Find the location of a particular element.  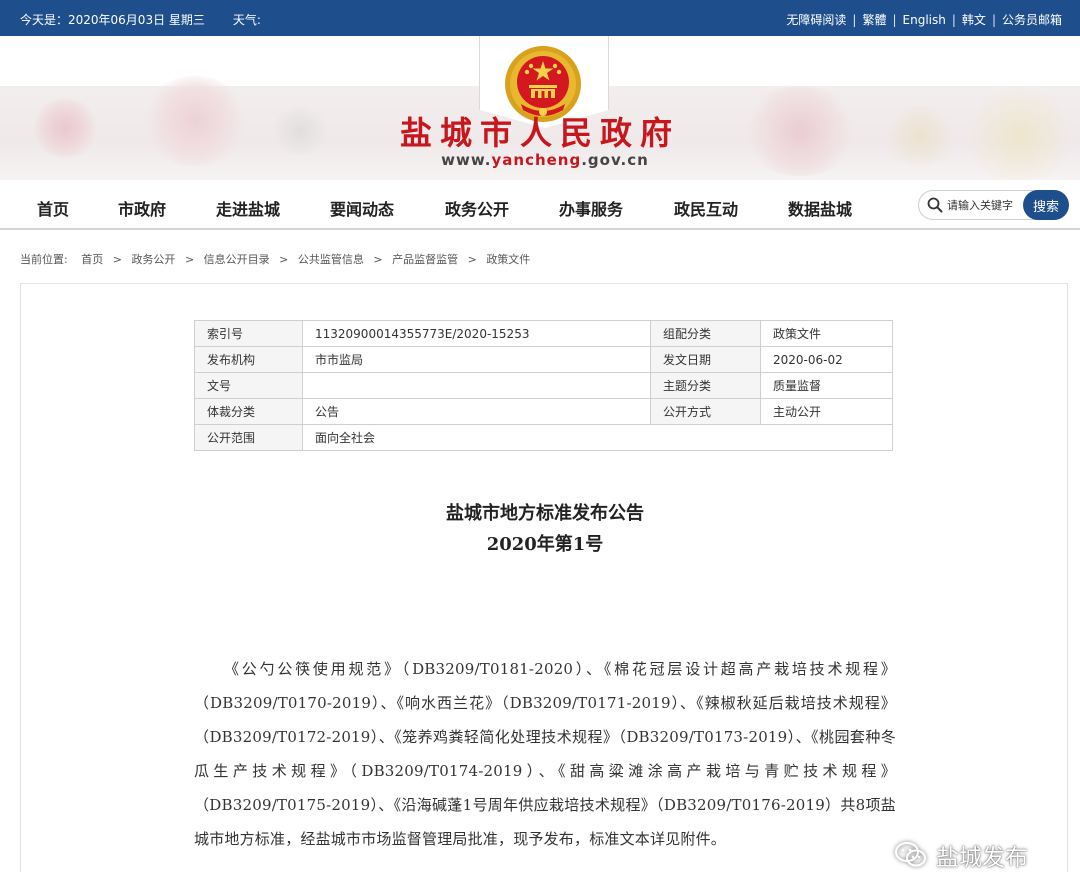

table-row: 发布机构 市市监局 发文日期 2020-06-02 is located at coordinates (543, 359).